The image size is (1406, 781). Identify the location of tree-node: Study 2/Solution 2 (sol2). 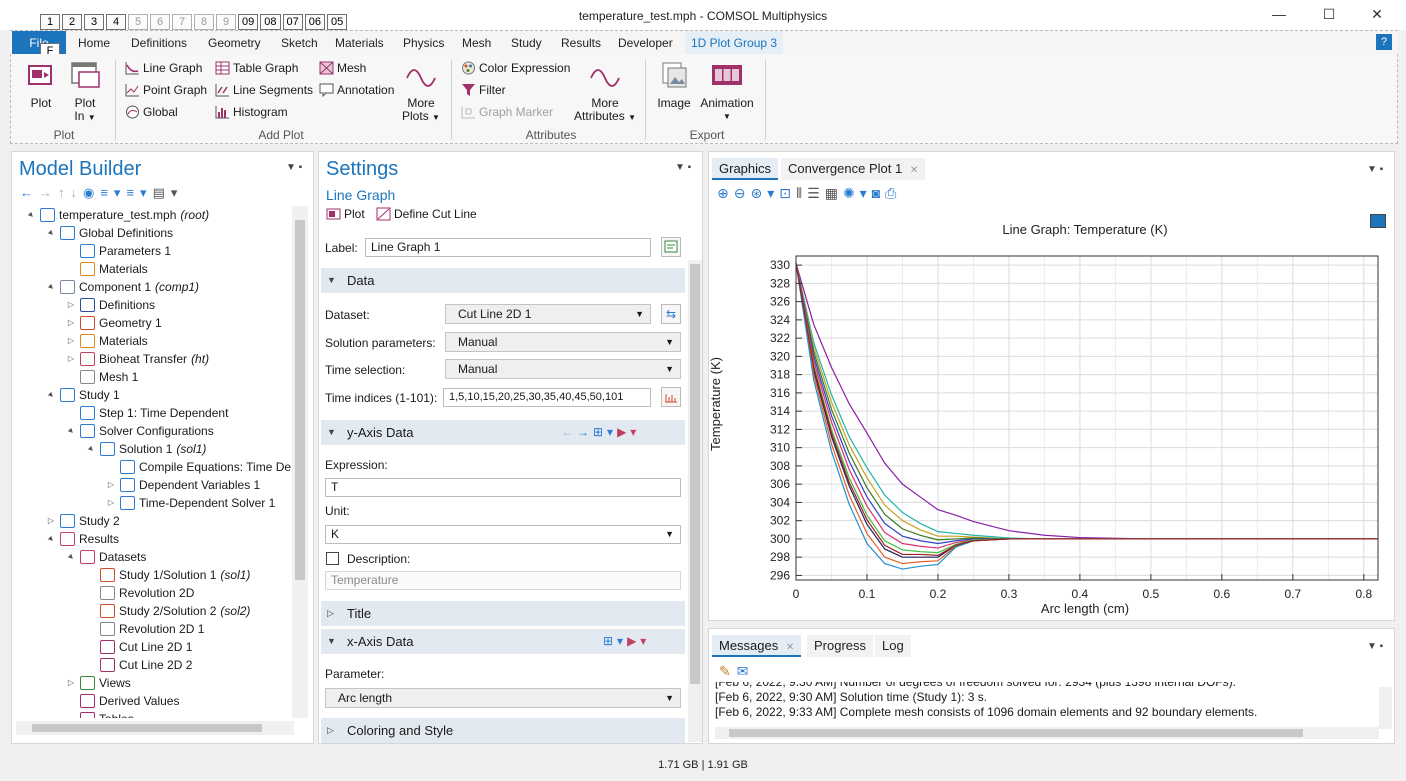
(168, 611).